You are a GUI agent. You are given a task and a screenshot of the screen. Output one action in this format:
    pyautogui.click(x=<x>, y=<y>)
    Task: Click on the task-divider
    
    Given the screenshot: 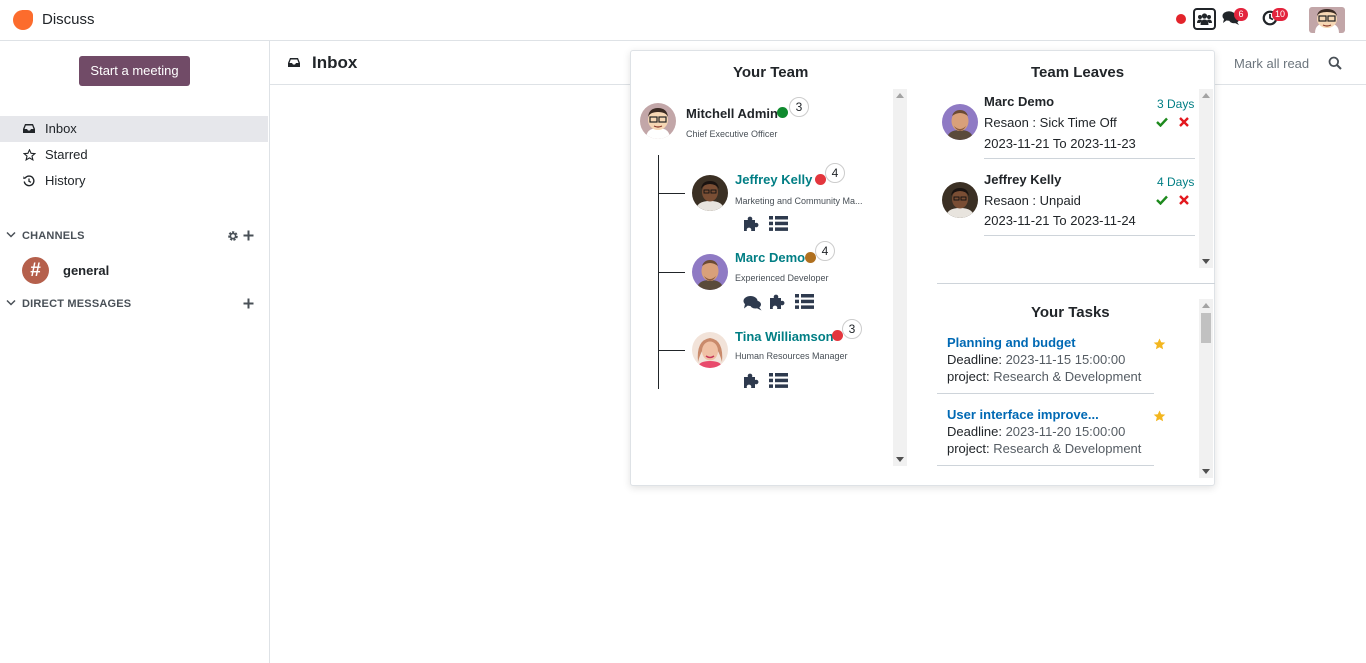 What is the action you would take?
    pyautogui.click(x=1045, y=465)
    